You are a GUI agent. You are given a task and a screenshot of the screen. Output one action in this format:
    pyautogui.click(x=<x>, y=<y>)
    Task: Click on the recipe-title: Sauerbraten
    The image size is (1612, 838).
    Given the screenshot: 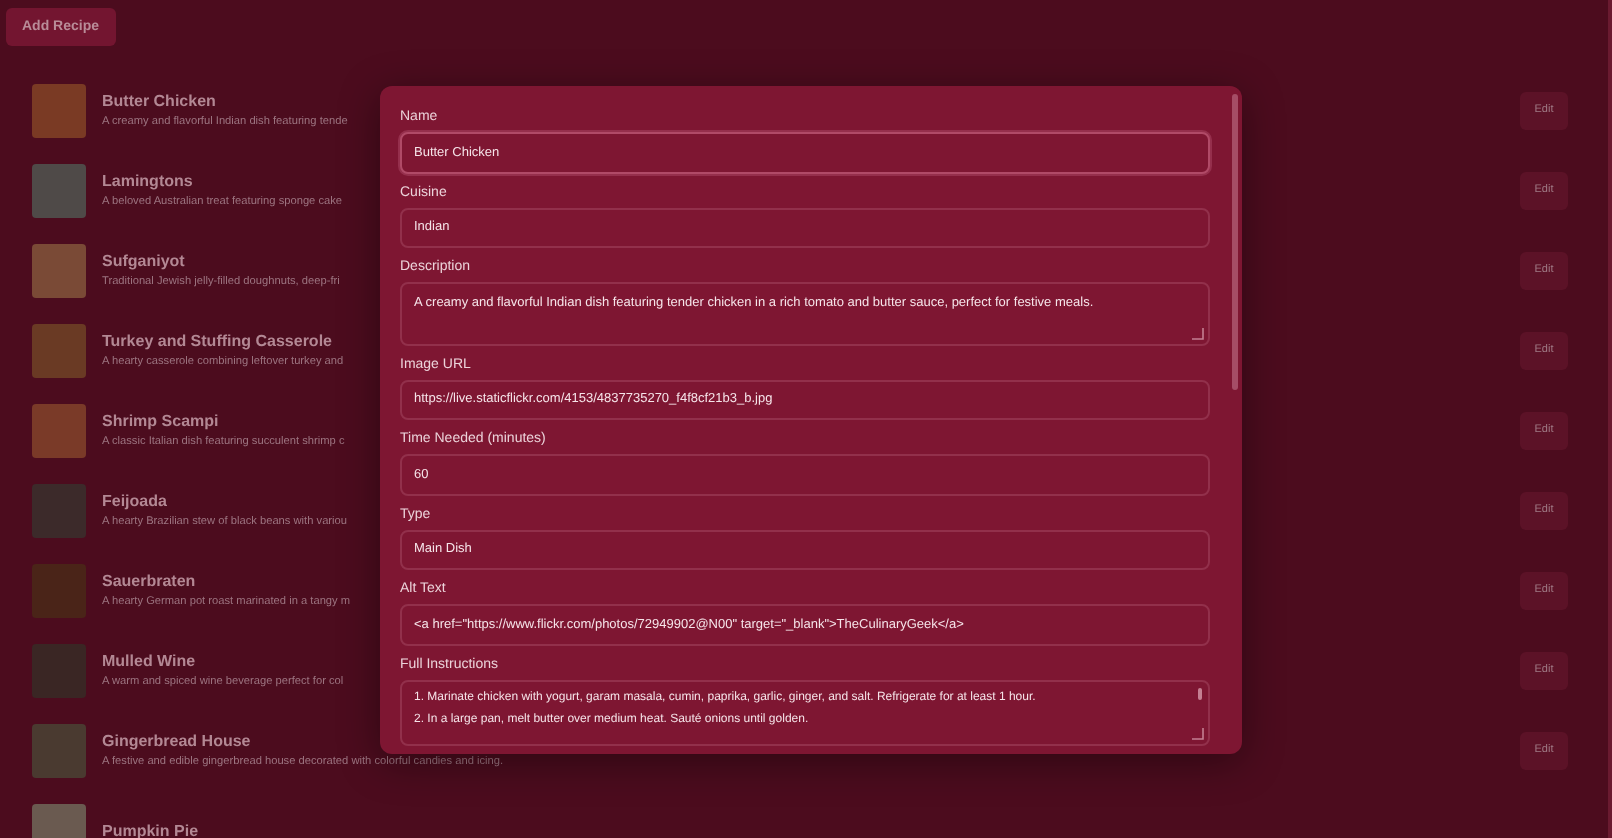 What is the action you would take?
    pyautogui.click(x=149, y=581)
    